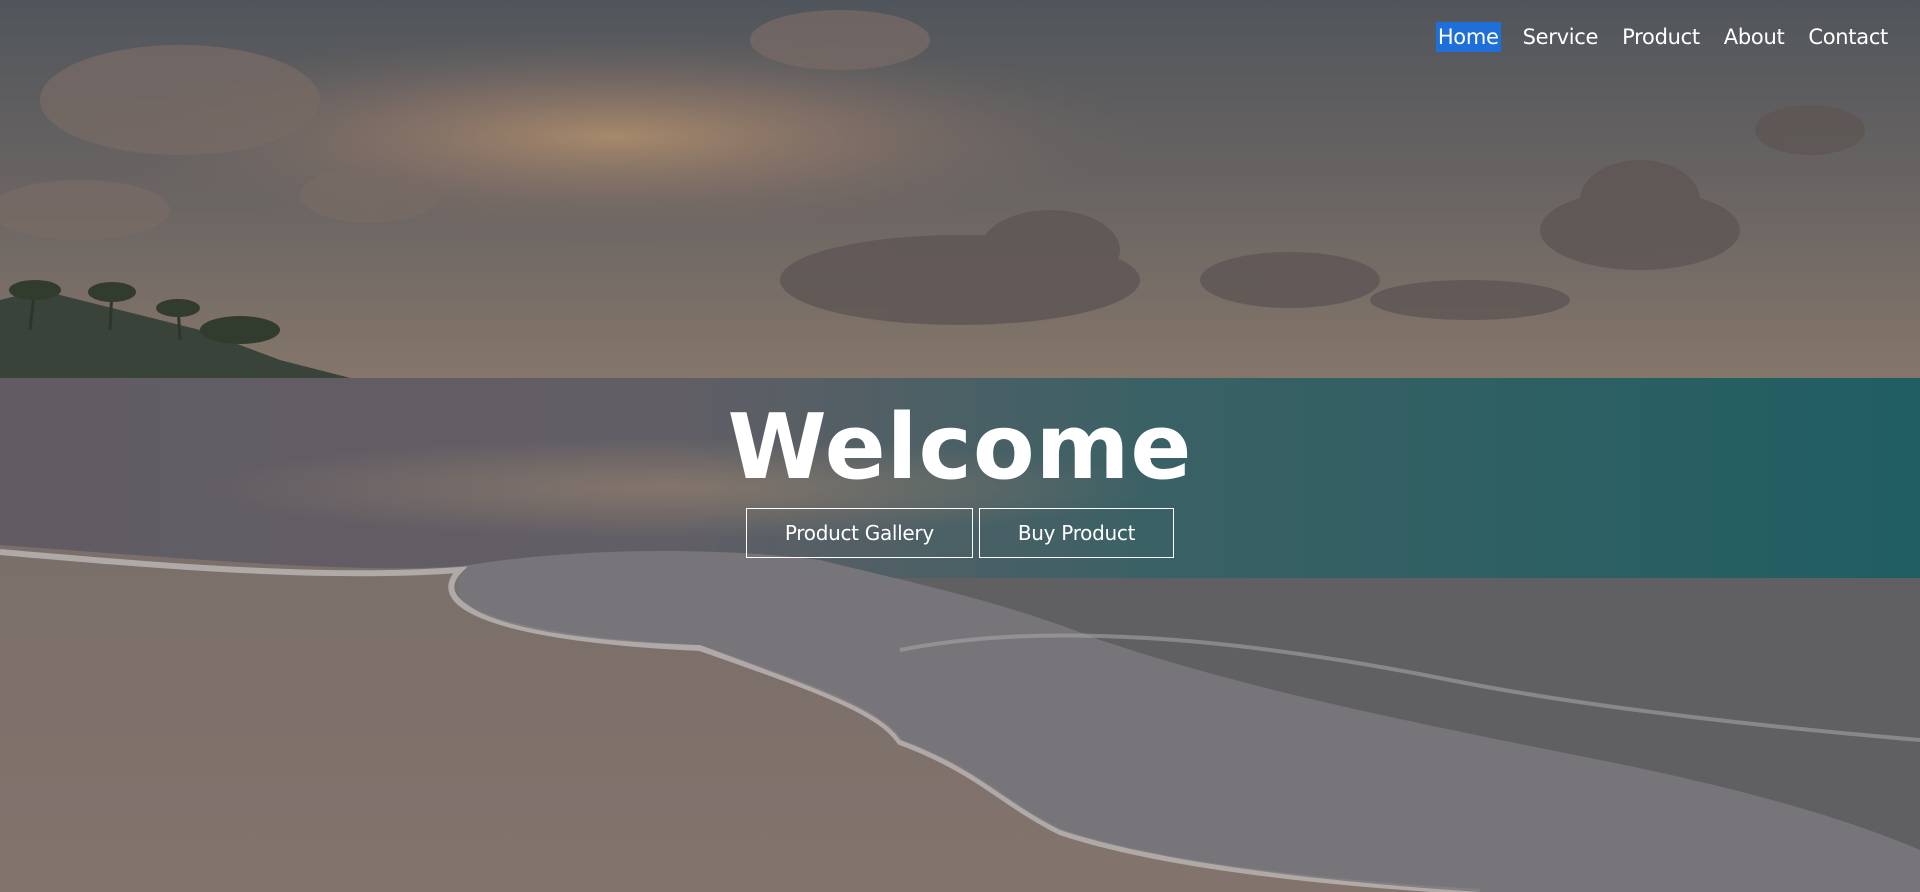 The height and width of the screenshot is (892, 1920). What do you see at coordinates (1076, 533) in the screenshot?
I see `buy-product-button: Buy Product` at bounding box center [1076, 533].